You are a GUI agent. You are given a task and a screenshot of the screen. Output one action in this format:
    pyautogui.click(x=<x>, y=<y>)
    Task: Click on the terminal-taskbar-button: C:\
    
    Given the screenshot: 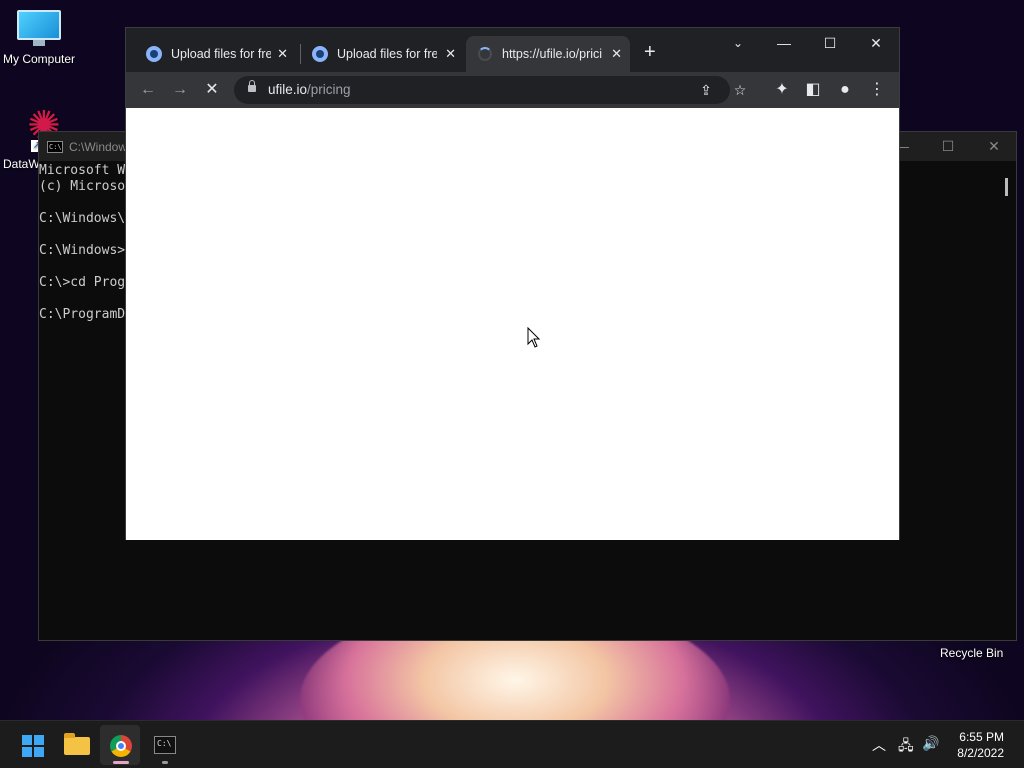 What is the action you would take?
    pyautogui.click(x=164, y=745)
    